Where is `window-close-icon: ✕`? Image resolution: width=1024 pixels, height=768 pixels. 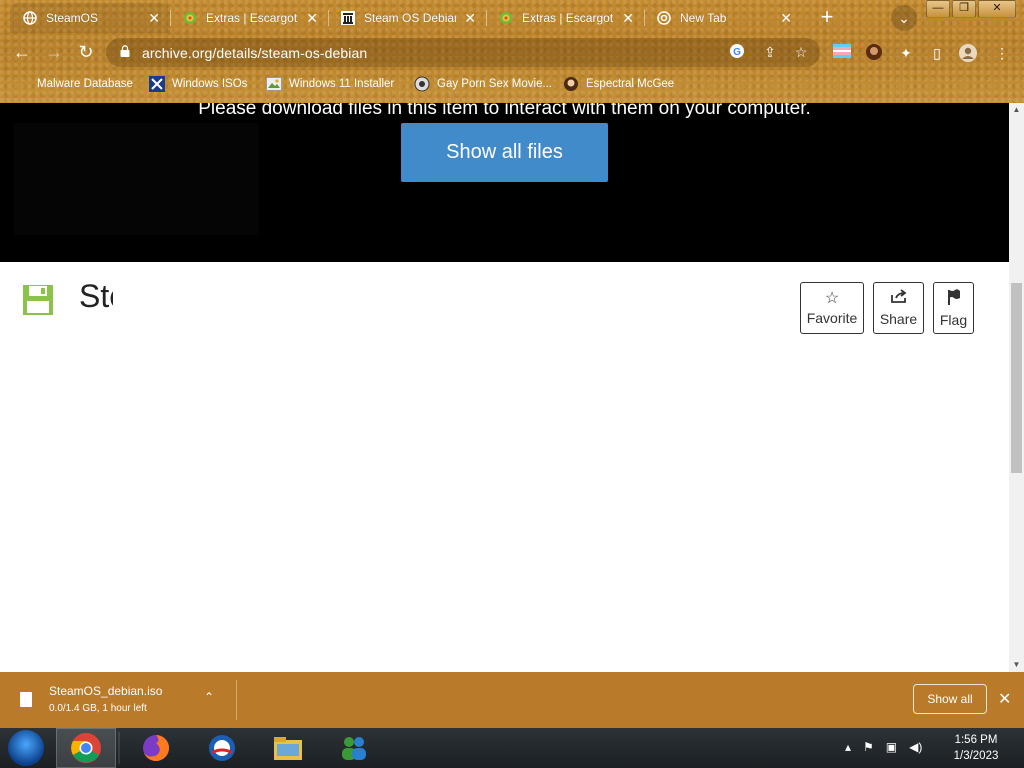
window-close-icon: ✕ is located at coordinates (997, 9).